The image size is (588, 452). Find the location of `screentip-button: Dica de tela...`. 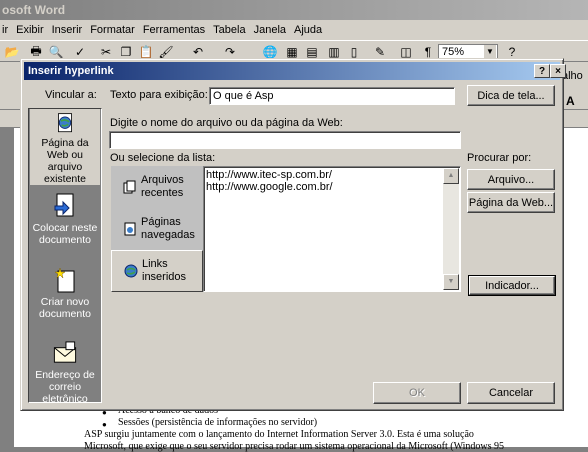

screentip-button: Dica de tela... is located at coordinates (511, 95).